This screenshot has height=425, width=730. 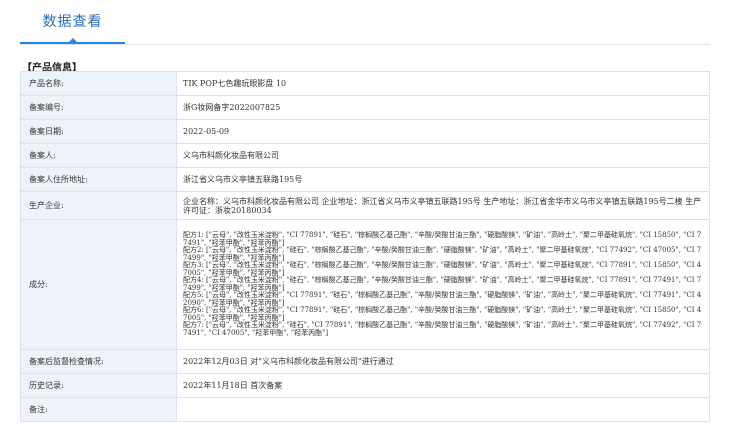 What do you see at coordinates (98, 284) in the screenshot?
I see `row-label: 成分:` at bounding box center [98, 284].